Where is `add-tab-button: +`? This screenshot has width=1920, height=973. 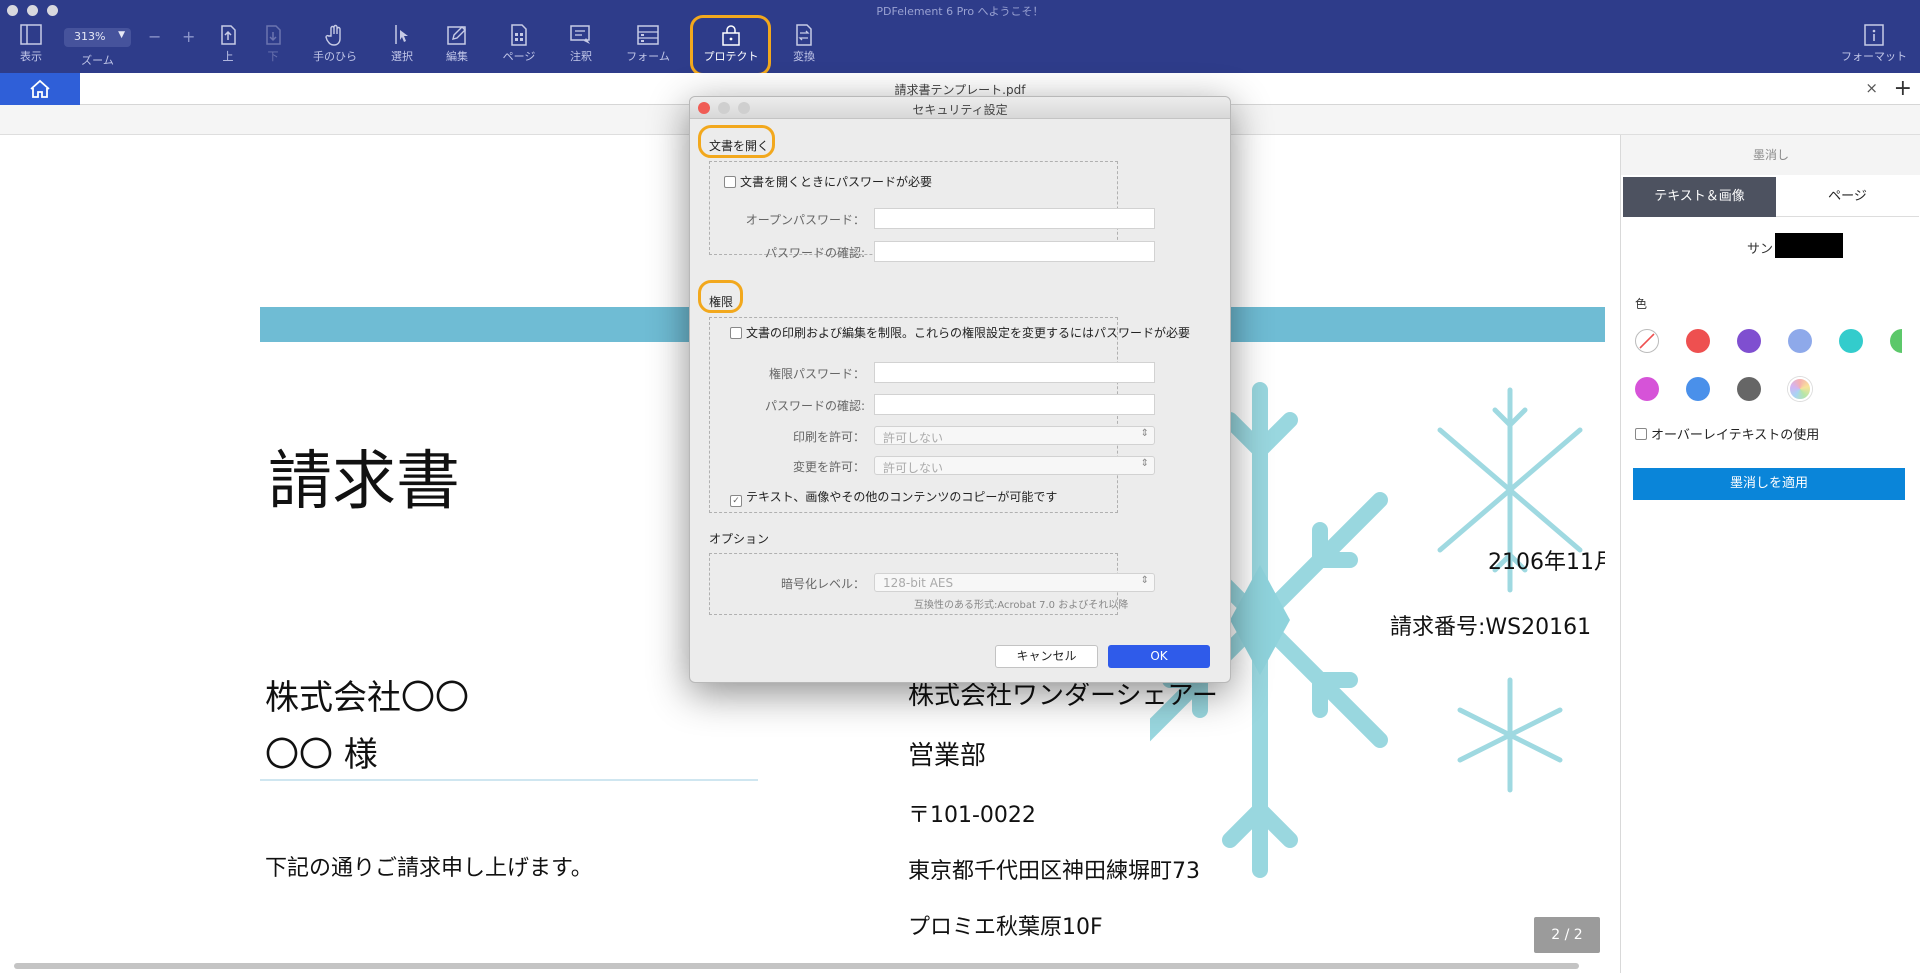
add-tab-button: + is located at coordinates (1903, 88).